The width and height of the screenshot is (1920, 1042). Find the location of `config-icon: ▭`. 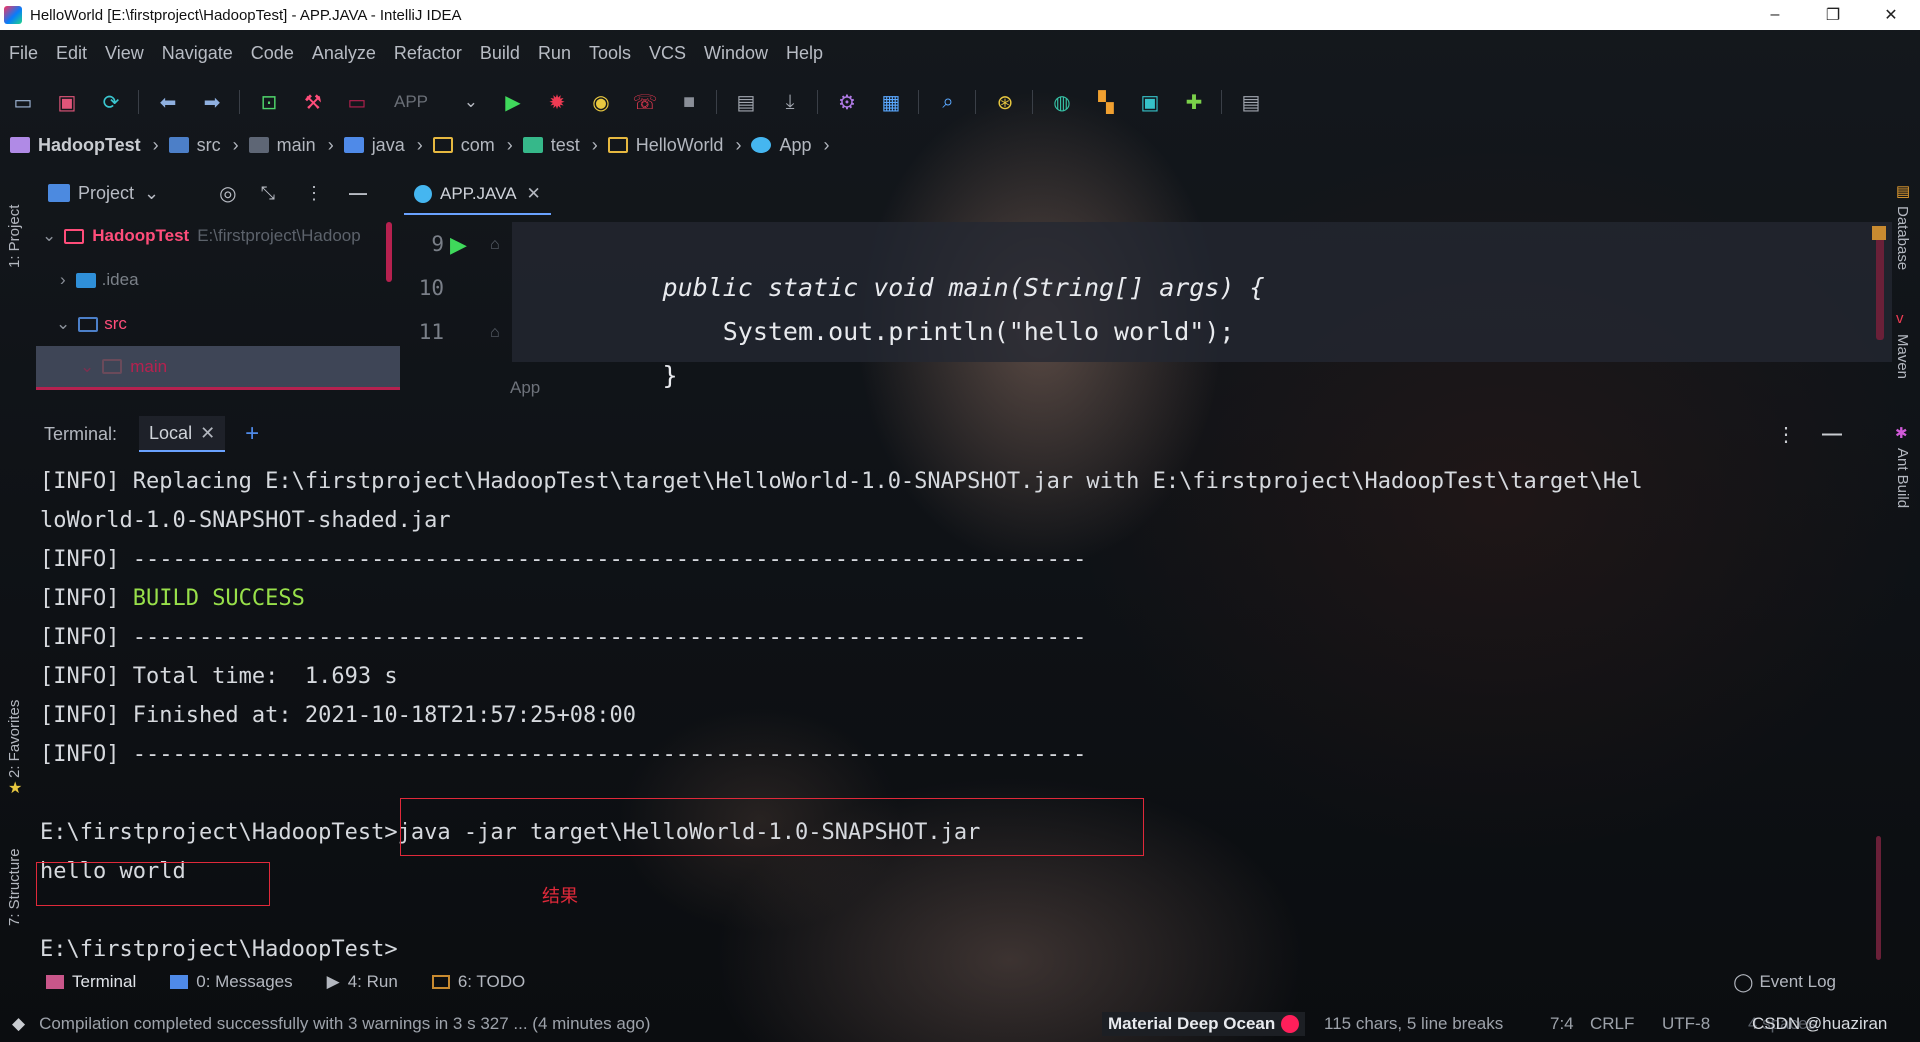

config-icon: ▭ is located at coordinates (357, 102).